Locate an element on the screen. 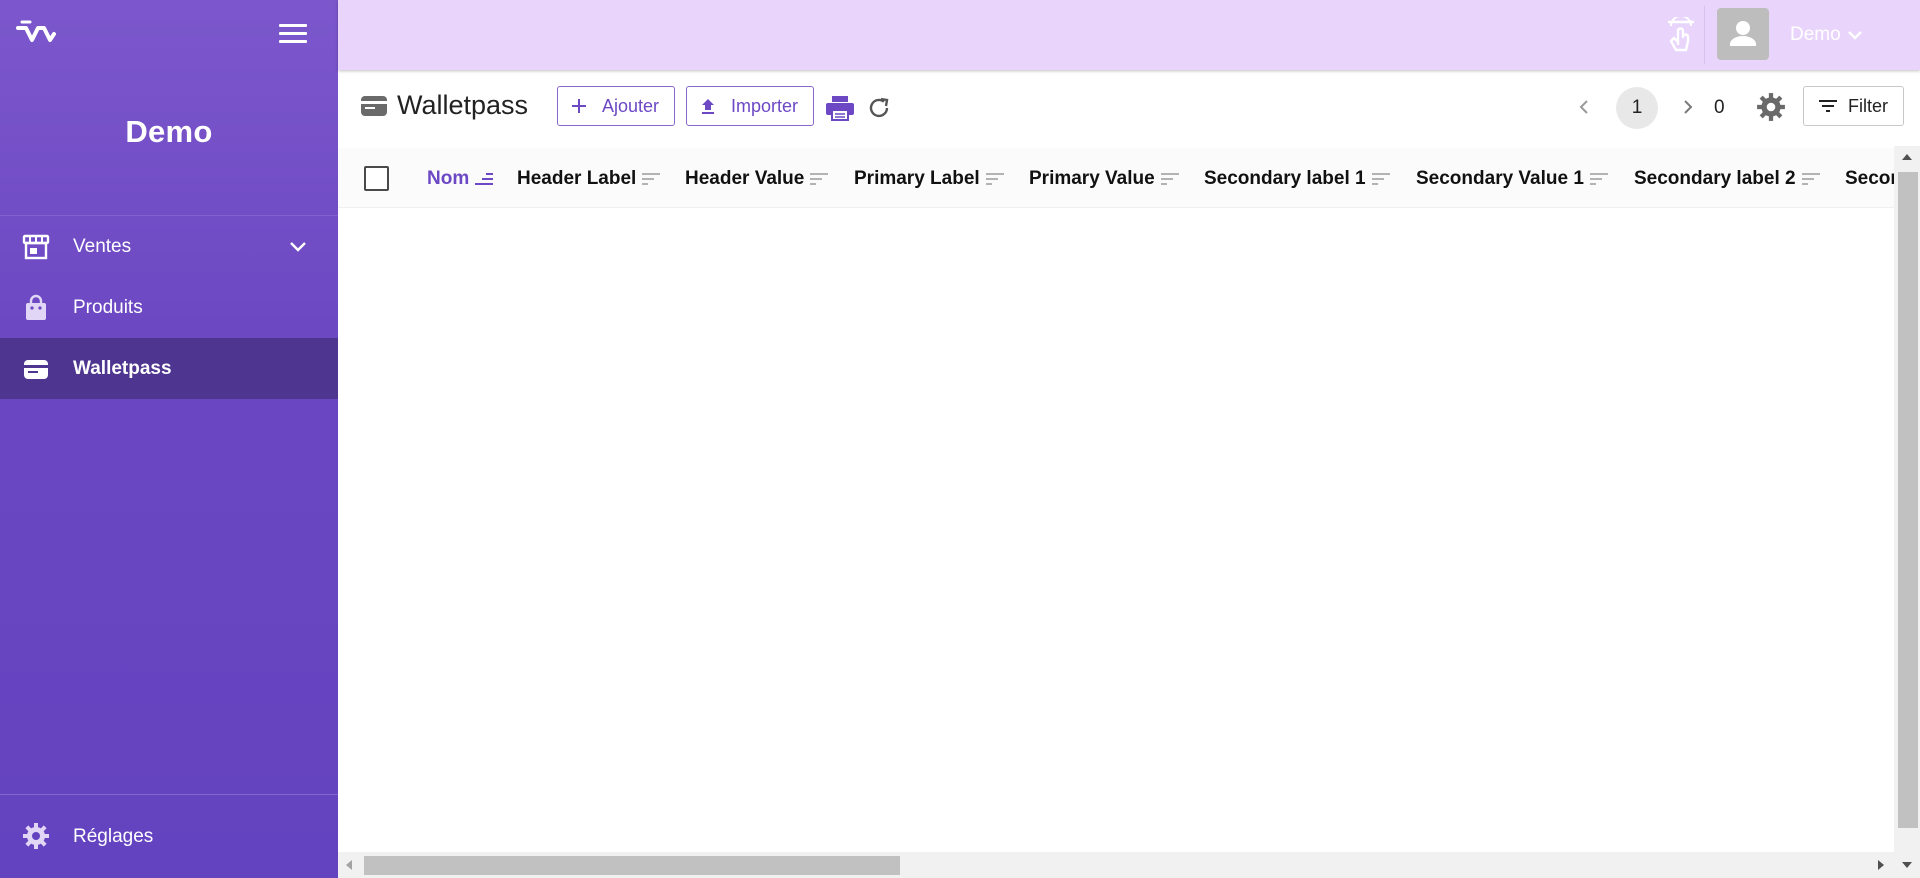  column-label: Secondary Value 2 is located at coordinates (1869, 178).